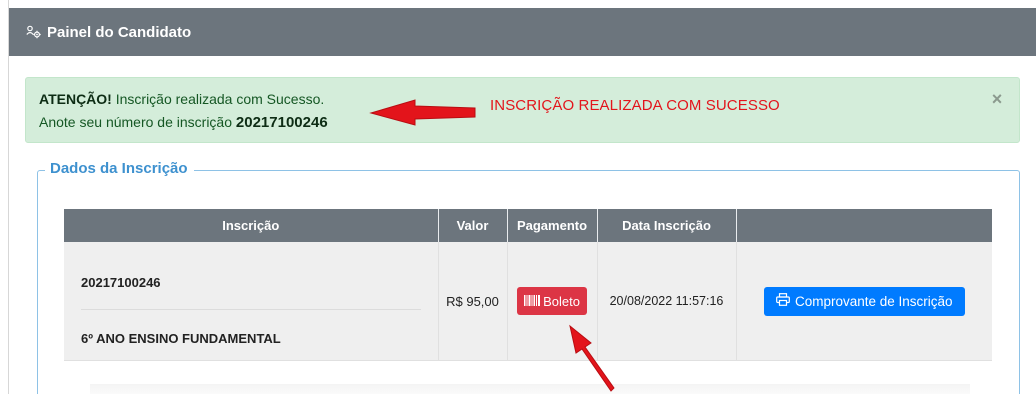 The image size is (1036, 394). I want to click on up-arrow-icon, so click(592, 358).